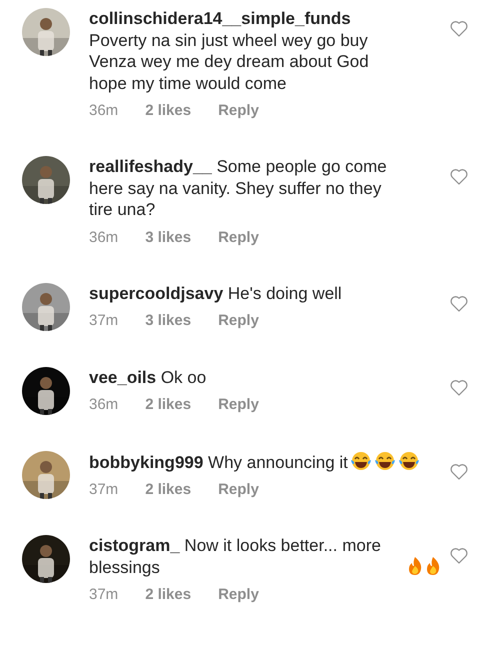  What do you see at coordinates (147, 377) in the screenshot?
I see `comment-text: vee_oils Ok oo` at bounding box center [147, 377].